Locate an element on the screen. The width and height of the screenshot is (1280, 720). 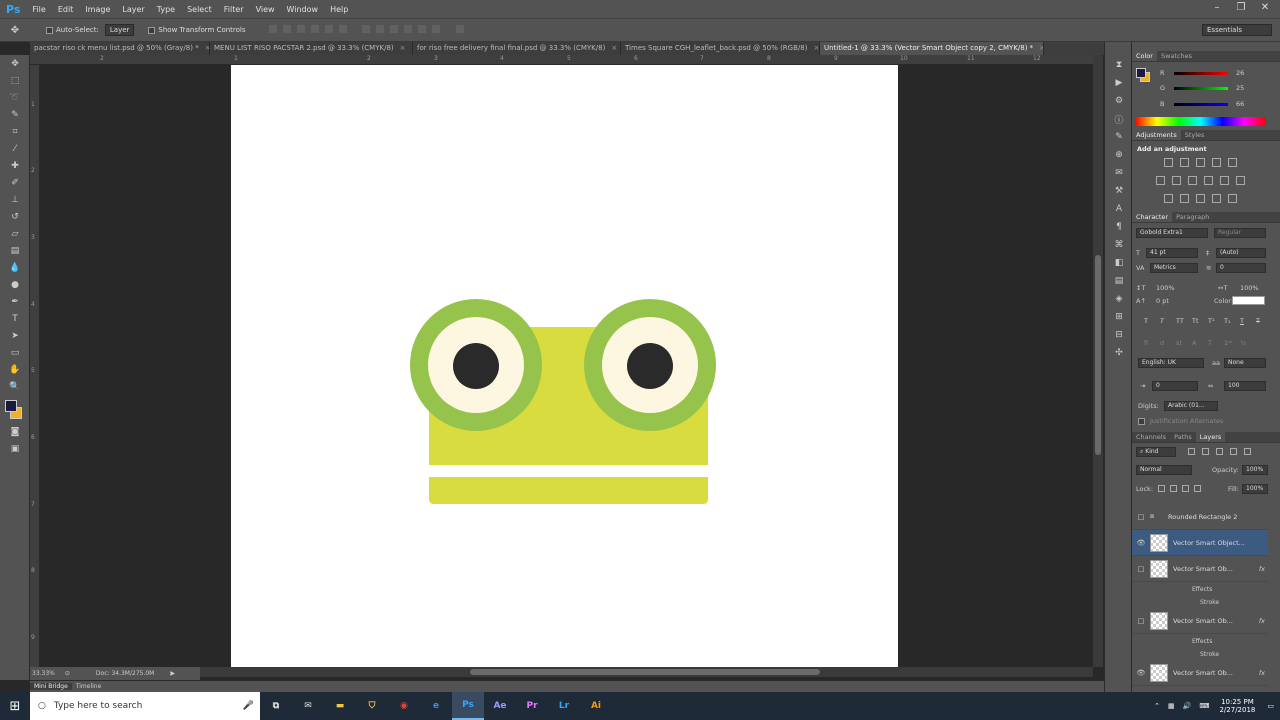
store-icon: ⛉ is located at coordinates (372, 706).